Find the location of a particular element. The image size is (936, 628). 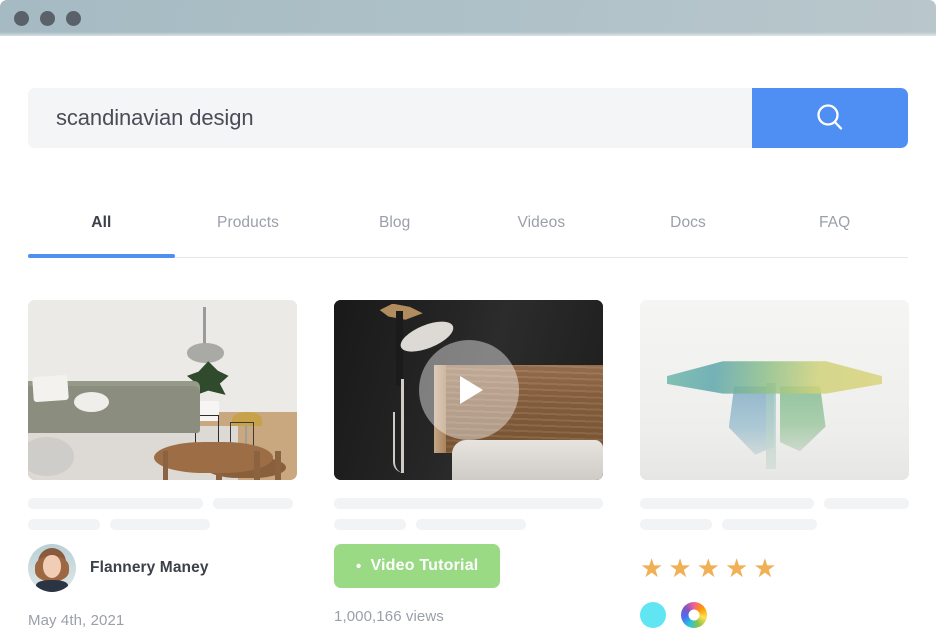

card-meta: ★ ★ ★ ★ ★ is located at coordinates (774, 586).